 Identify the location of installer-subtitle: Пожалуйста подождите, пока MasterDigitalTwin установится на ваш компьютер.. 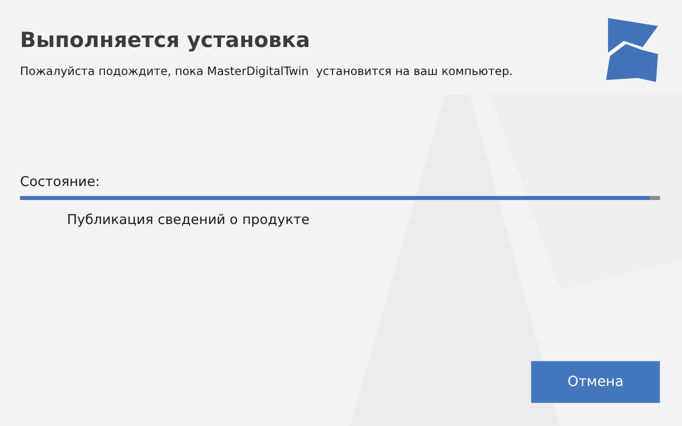
(266, 71).